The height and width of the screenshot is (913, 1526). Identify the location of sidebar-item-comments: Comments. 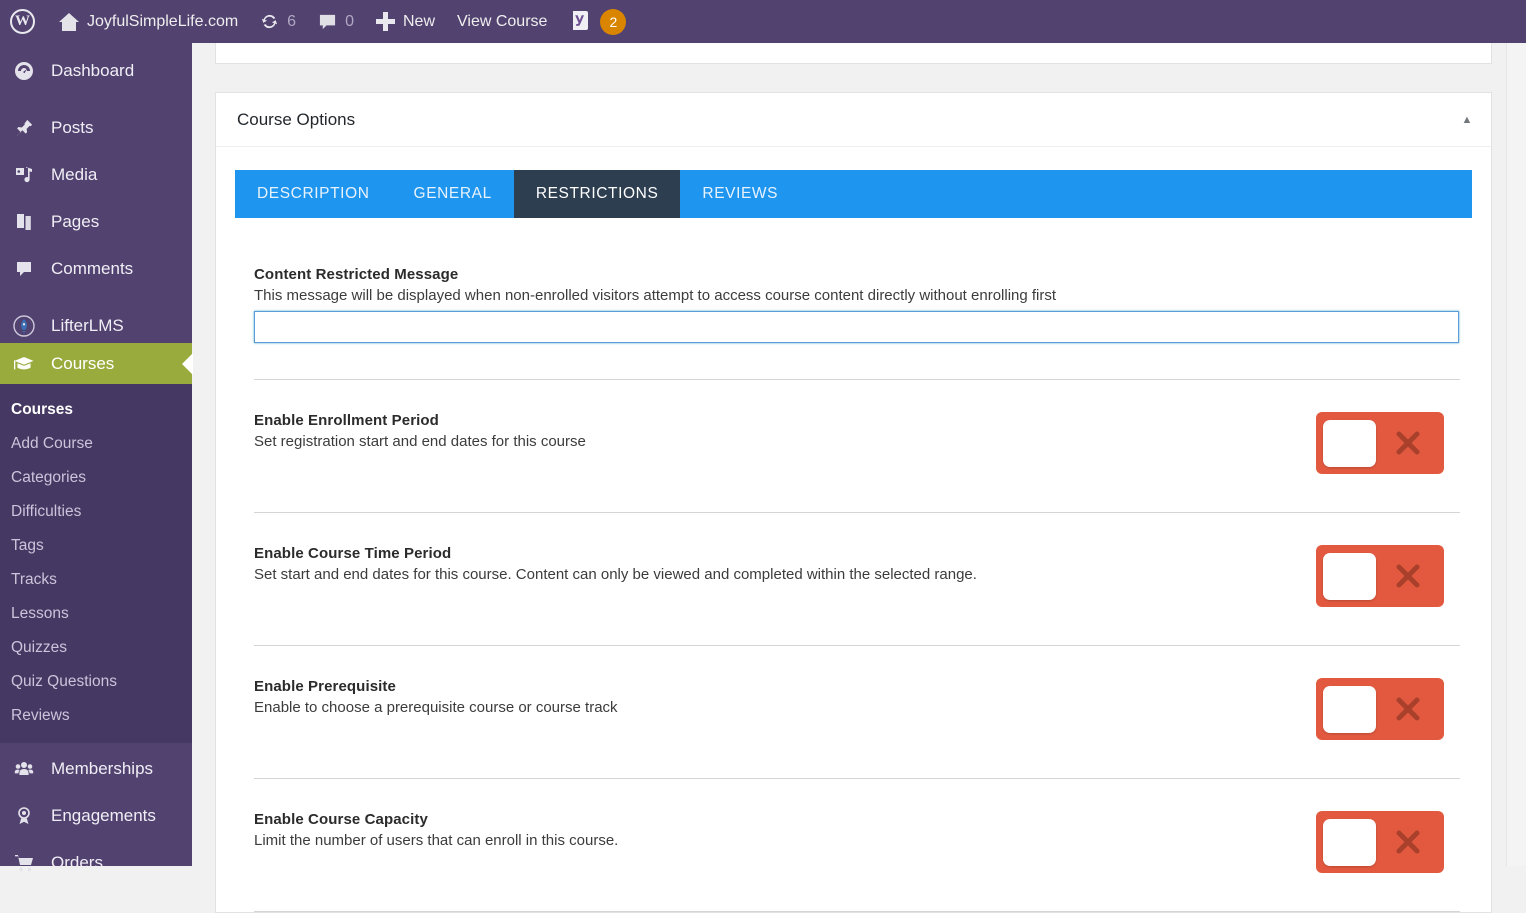
(96, 269).